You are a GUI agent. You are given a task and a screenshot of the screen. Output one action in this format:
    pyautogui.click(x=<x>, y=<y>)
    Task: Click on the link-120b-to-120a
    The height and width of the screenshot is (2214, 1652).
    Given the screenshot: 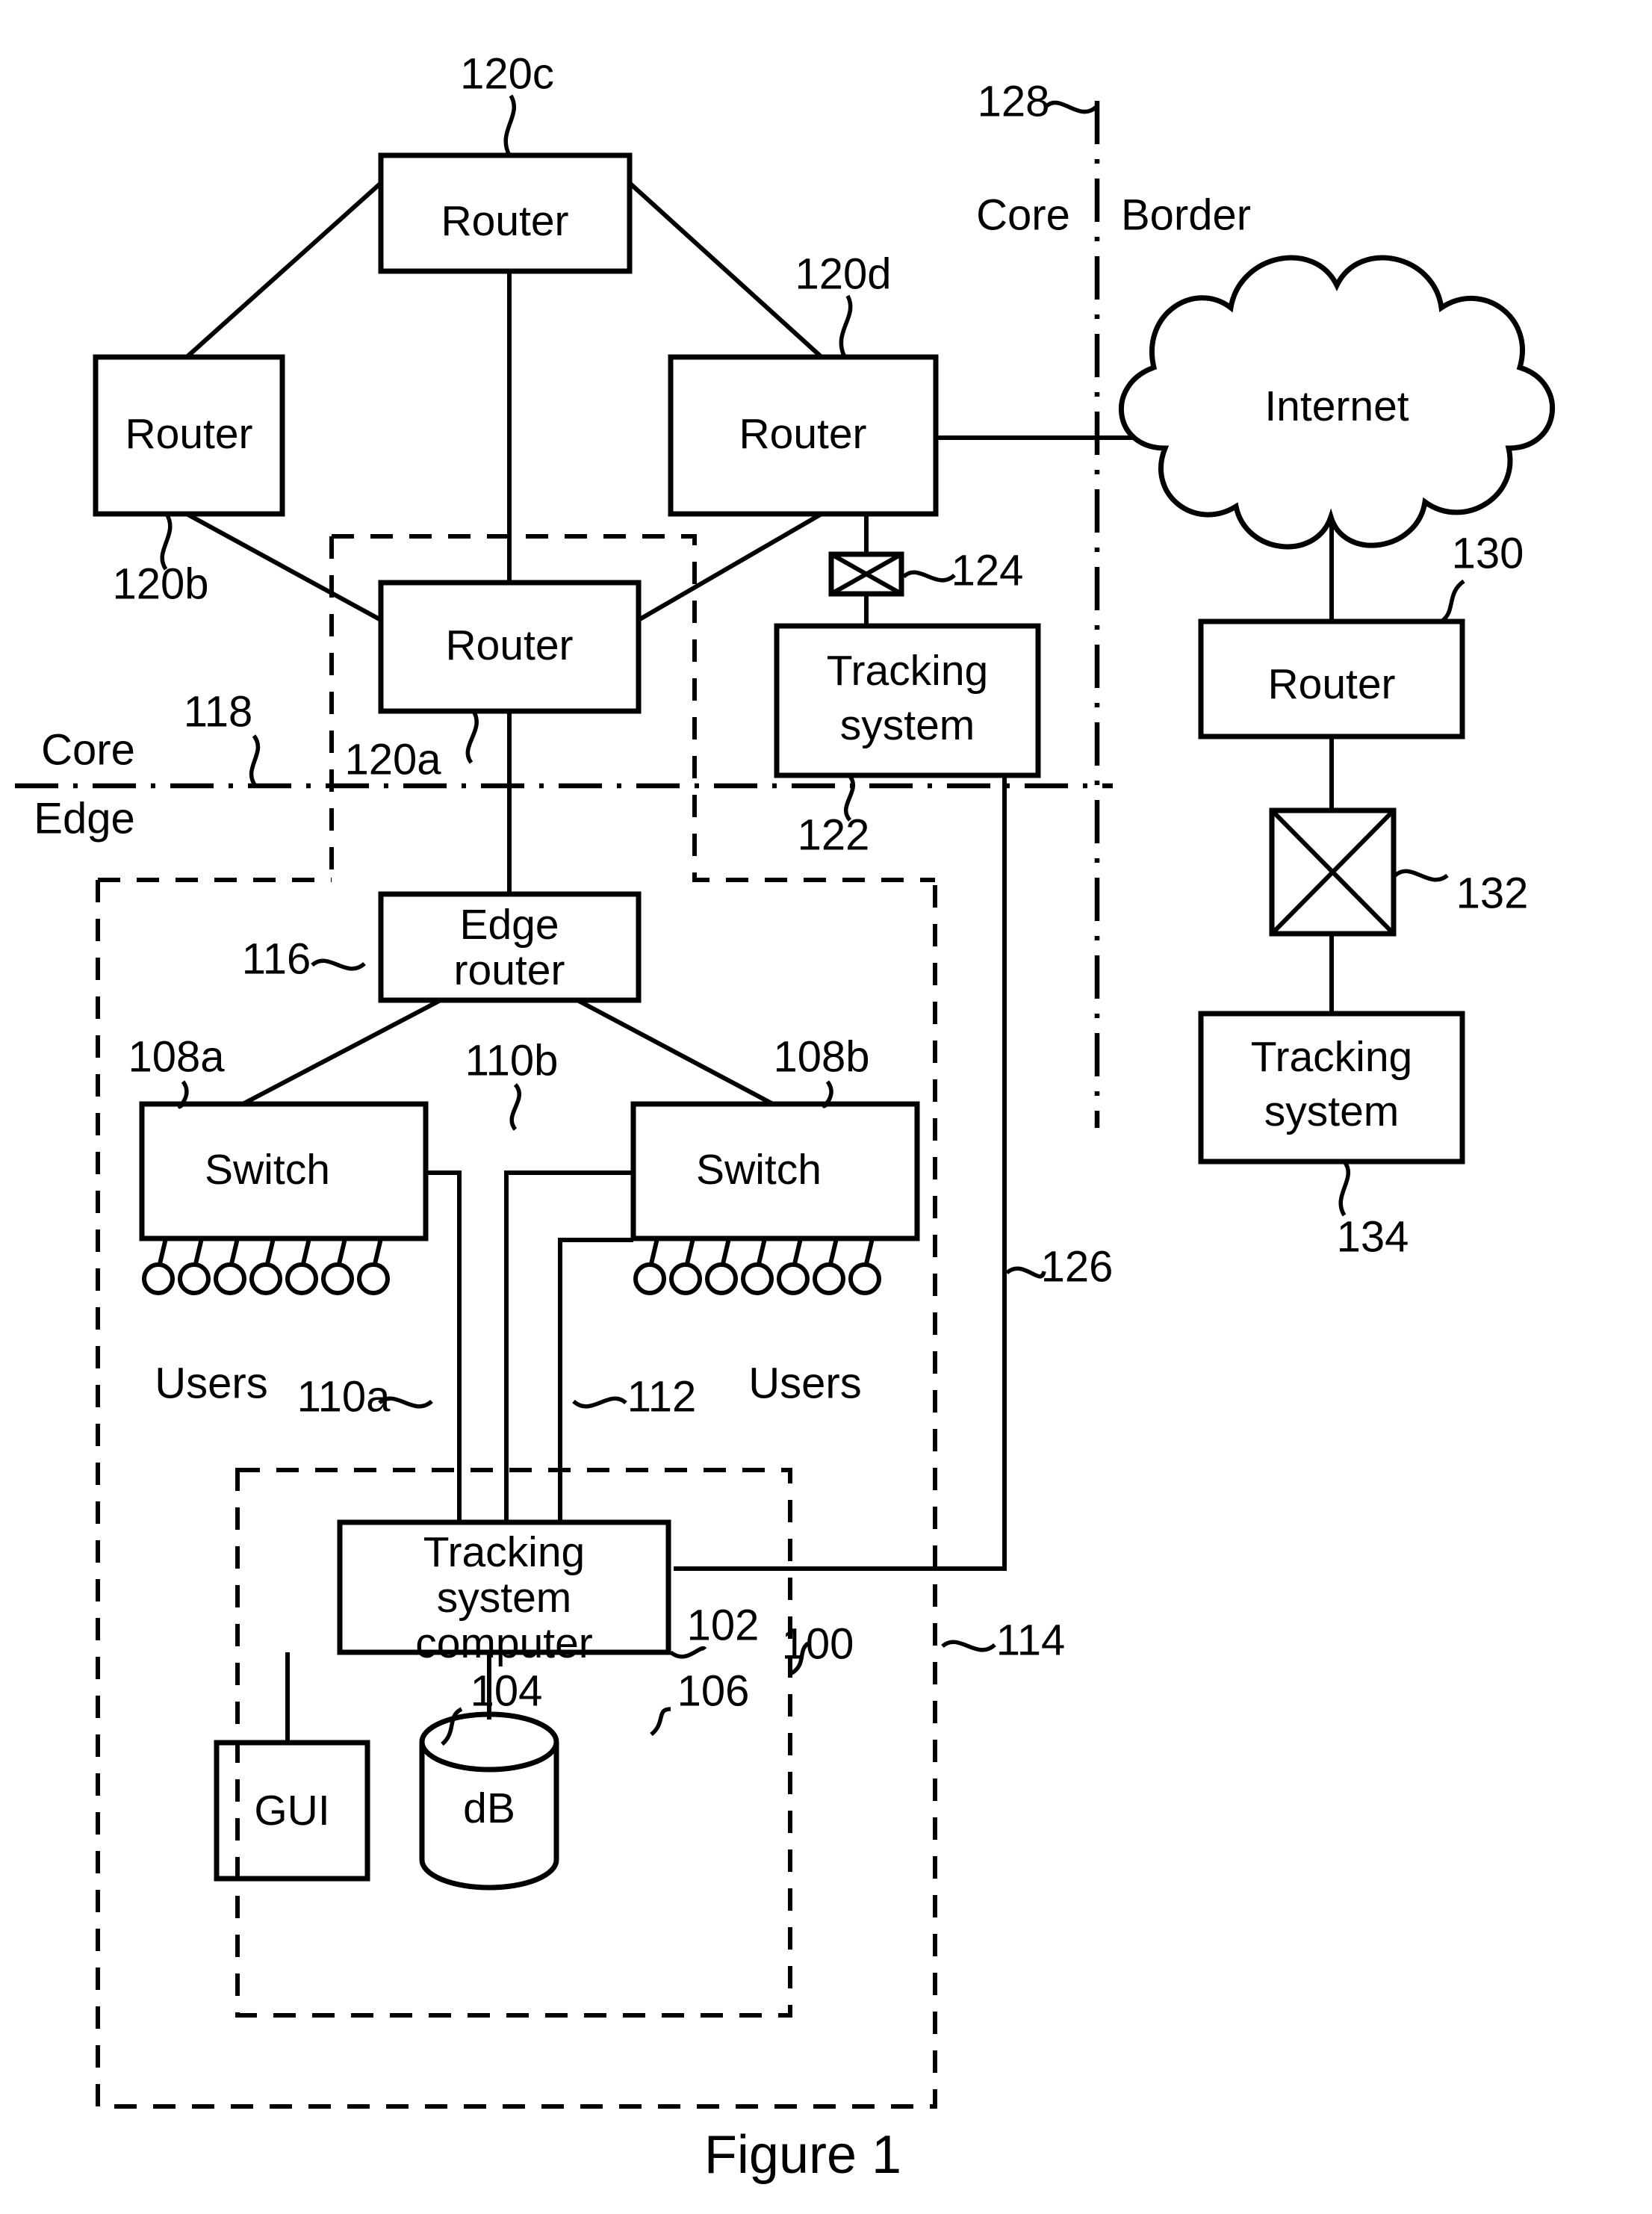 What is the action you would take?
    pyautogui.click(x=283, y=567)
    